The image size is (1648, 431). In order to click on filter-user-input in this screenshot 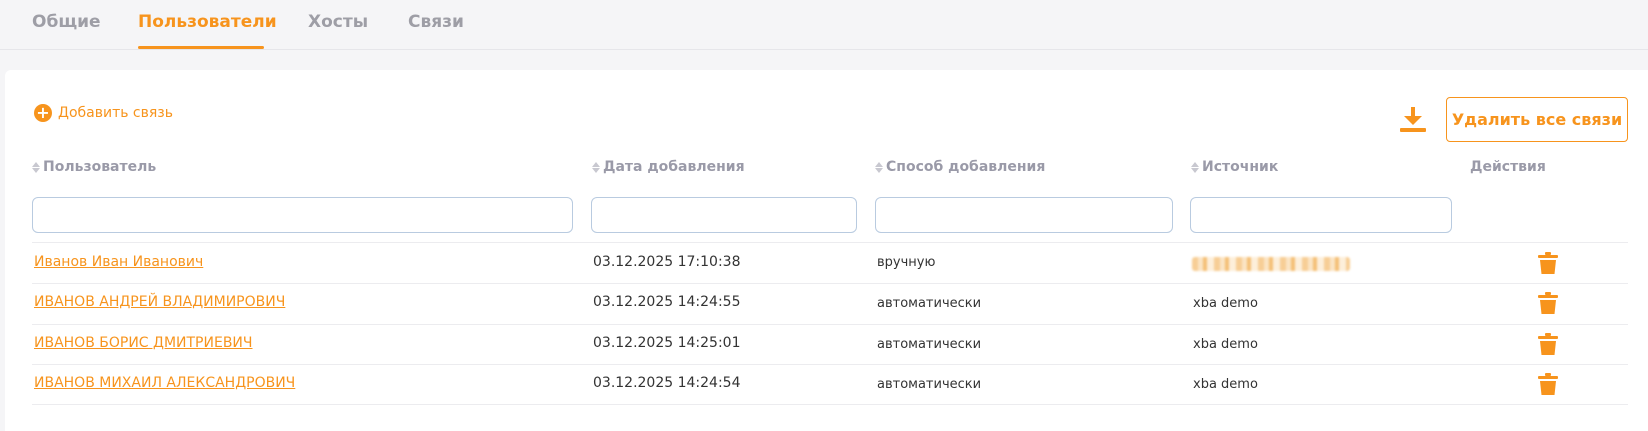, I will do `click(302, 215)`.